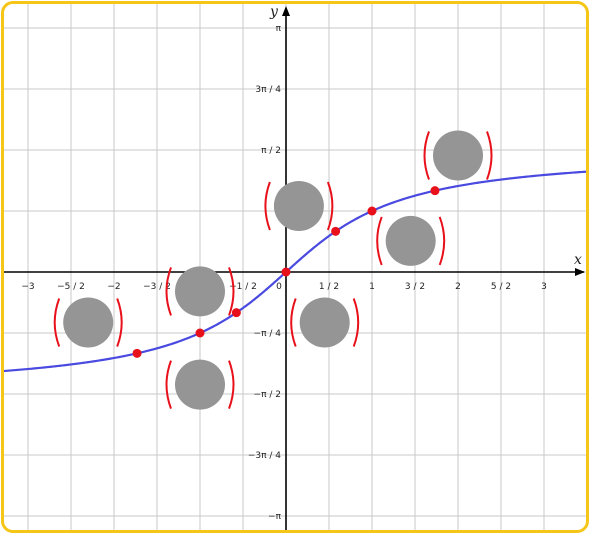  I want to click on x-tick-label: 0, so click(279, 287).